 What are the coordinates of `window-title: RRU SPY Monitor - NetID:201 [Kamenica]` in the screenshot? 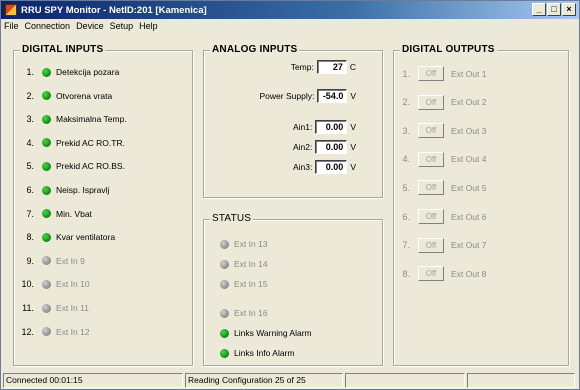 It's located at (114, 10).